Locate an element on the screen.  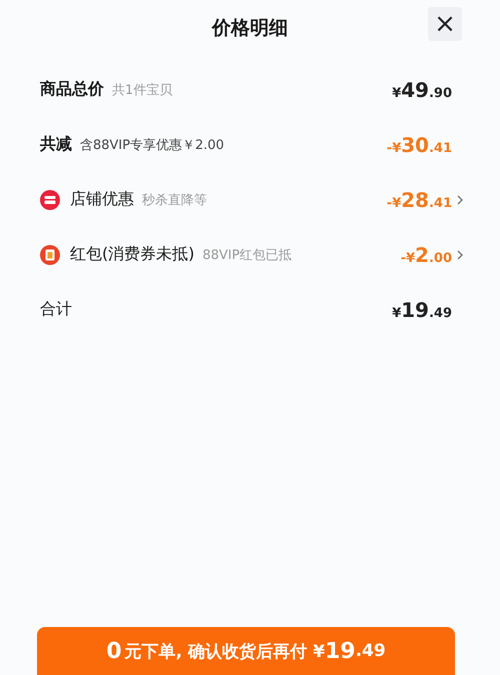
row-note: 秒杀直降等 is located at coordinates (174, 200).